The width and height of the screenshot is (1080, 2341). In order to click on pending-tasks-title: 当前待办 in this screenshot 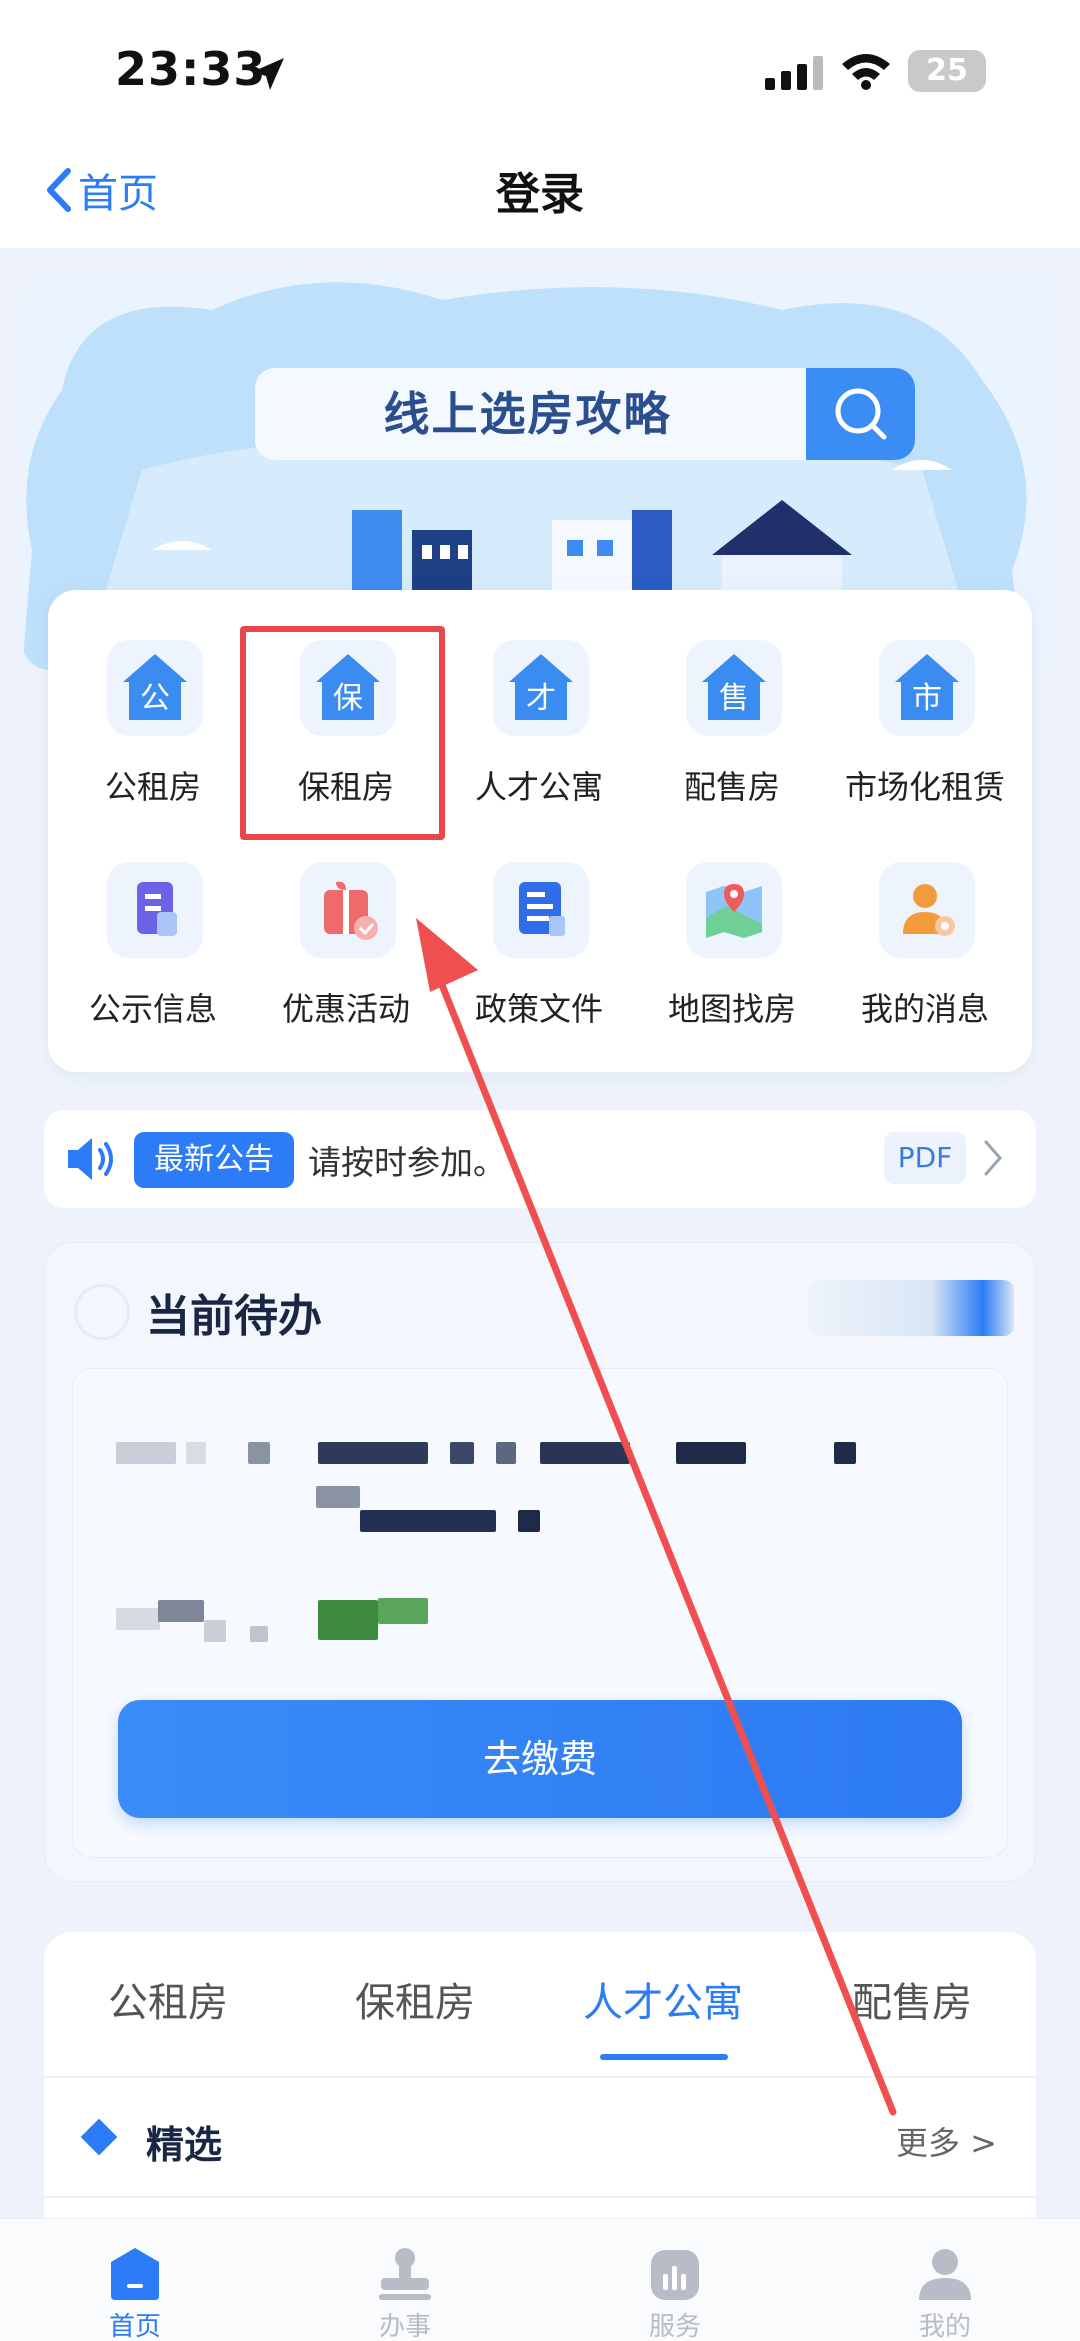, I will do `click(234, 1316)`.